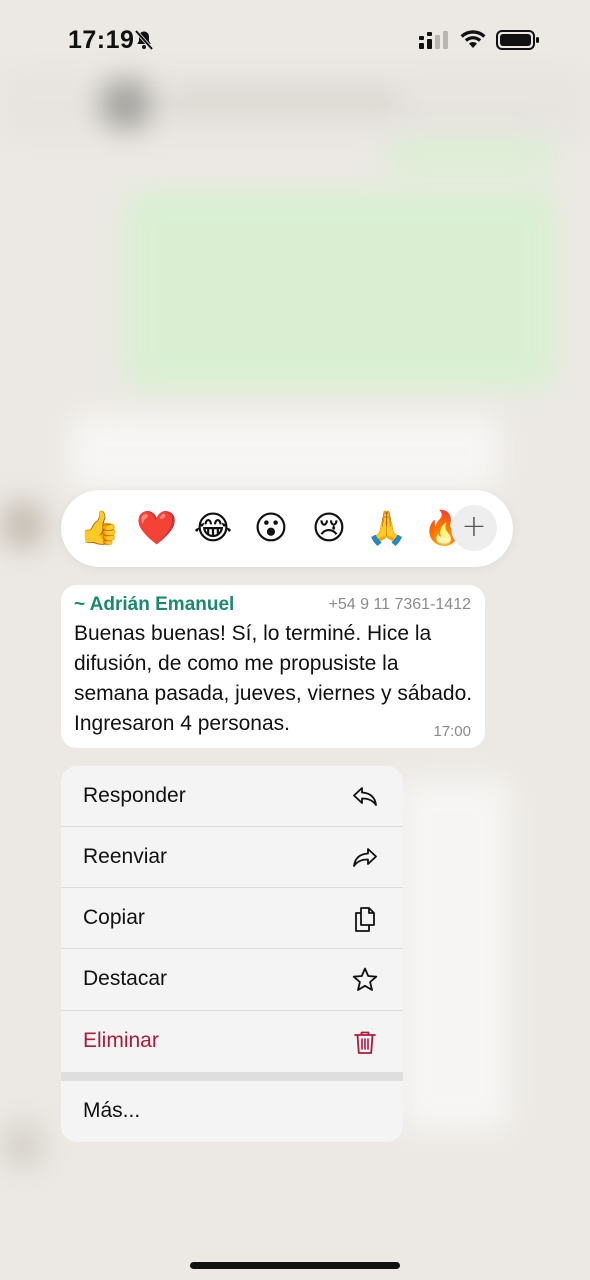 The height and width of the screenshot is (1280, 590). I want to click on more-reactions-button: +, so click(474, 528).